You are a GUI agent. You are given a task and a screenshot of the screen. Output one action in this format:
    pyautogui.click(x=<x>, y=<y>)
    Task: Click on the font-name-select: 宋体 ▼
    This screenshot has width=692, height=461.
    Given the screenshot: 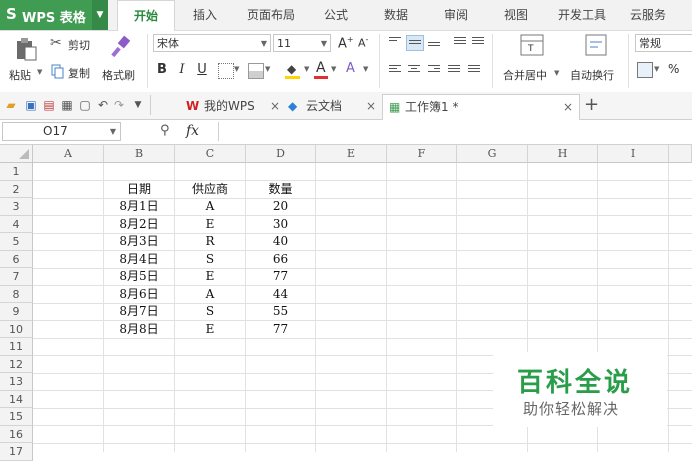 What is the action you would take?
    pyautogui.click(x=212, y=43)
    